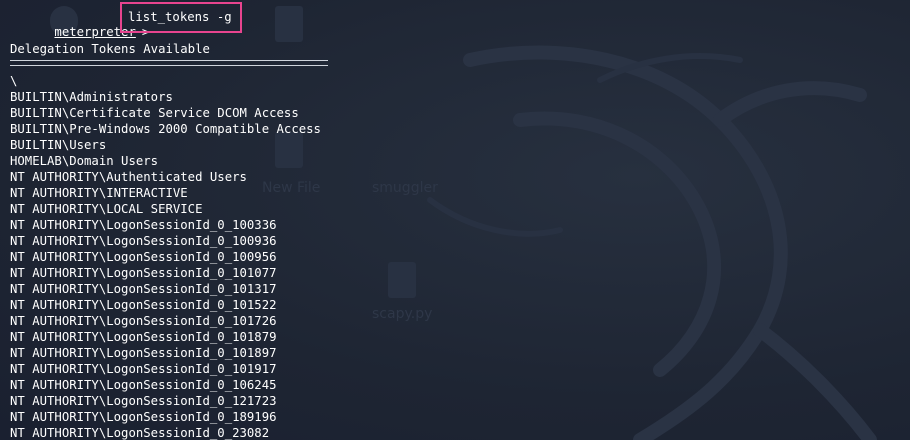  I want to click on token-line: NT AUTHORITY\LogonSessionId_0_101726, so click(143, 321).